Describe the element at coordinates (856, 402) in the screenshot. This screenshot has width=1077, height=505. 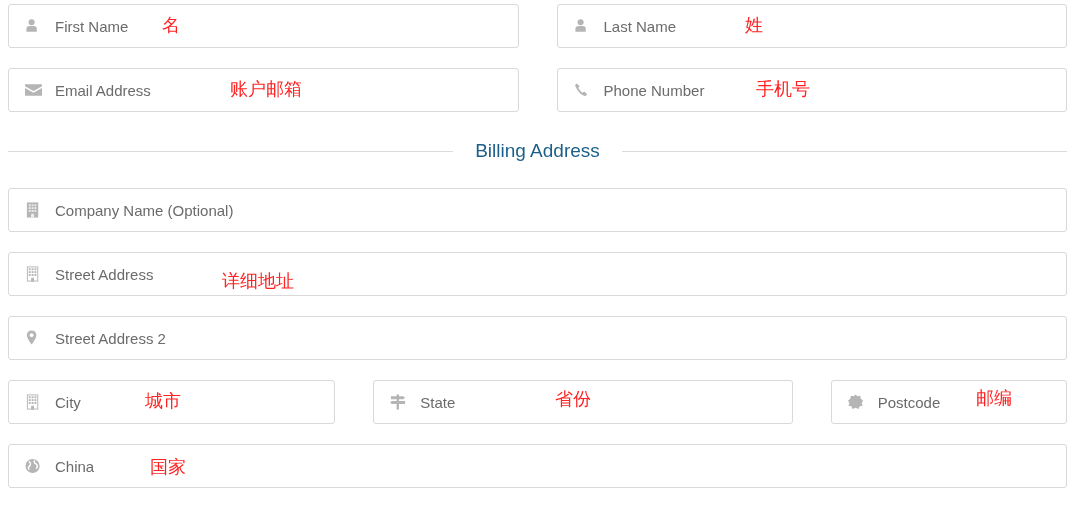
I see `badge-icon` at that location.